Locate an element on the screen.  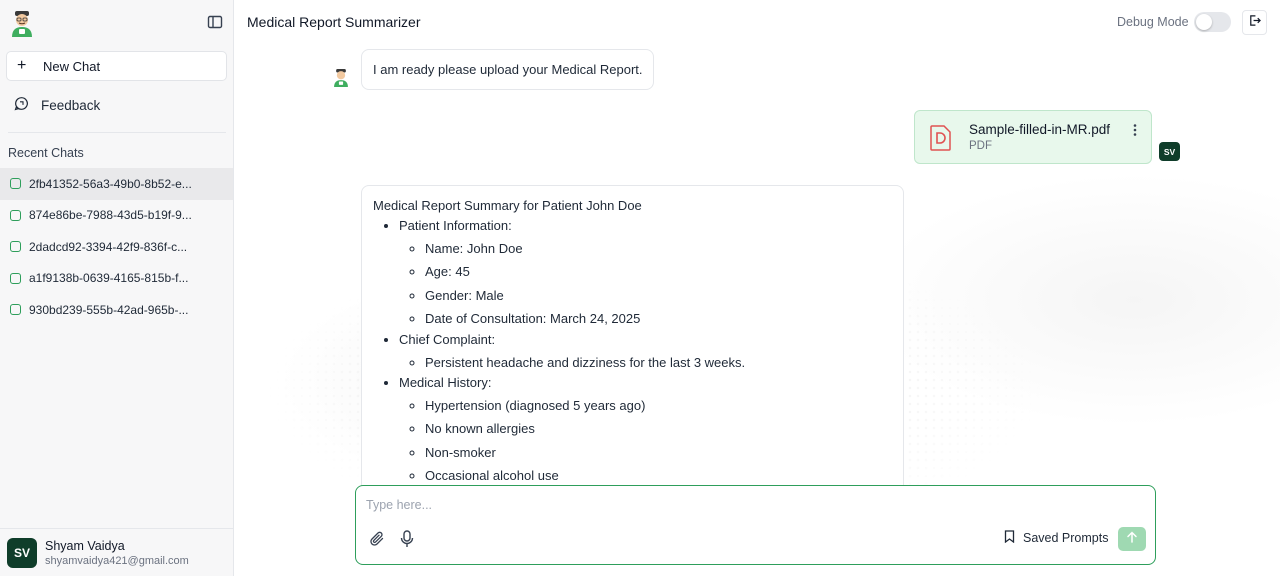
logout-button is located at coordinates (1254, 22).